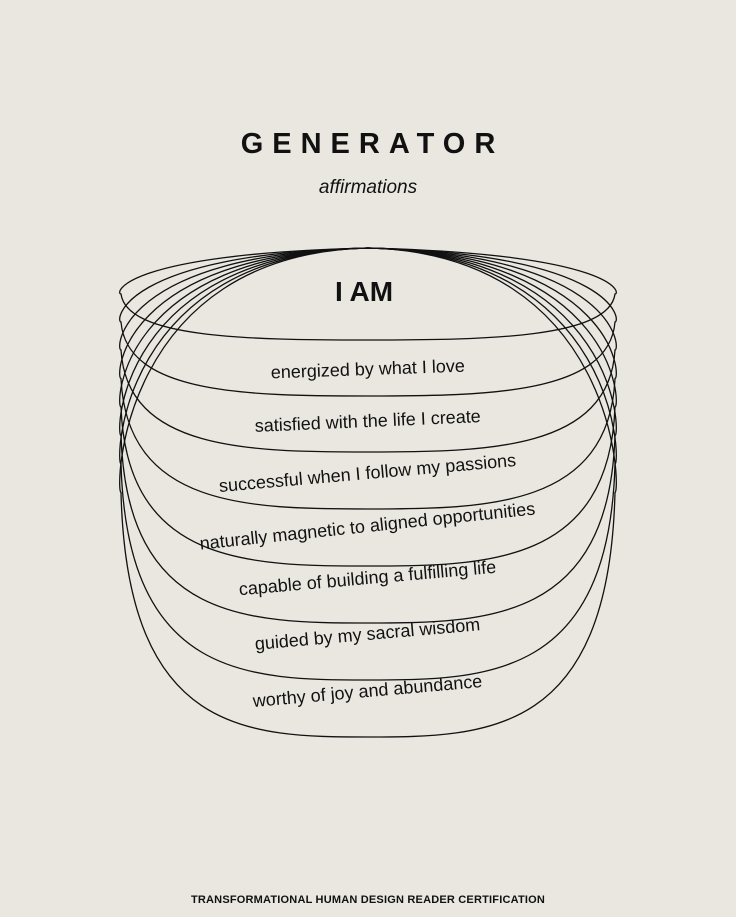 This screenshot has height=917, width=736. I want to click on i-am-heading: I AM, so click(364, 291).